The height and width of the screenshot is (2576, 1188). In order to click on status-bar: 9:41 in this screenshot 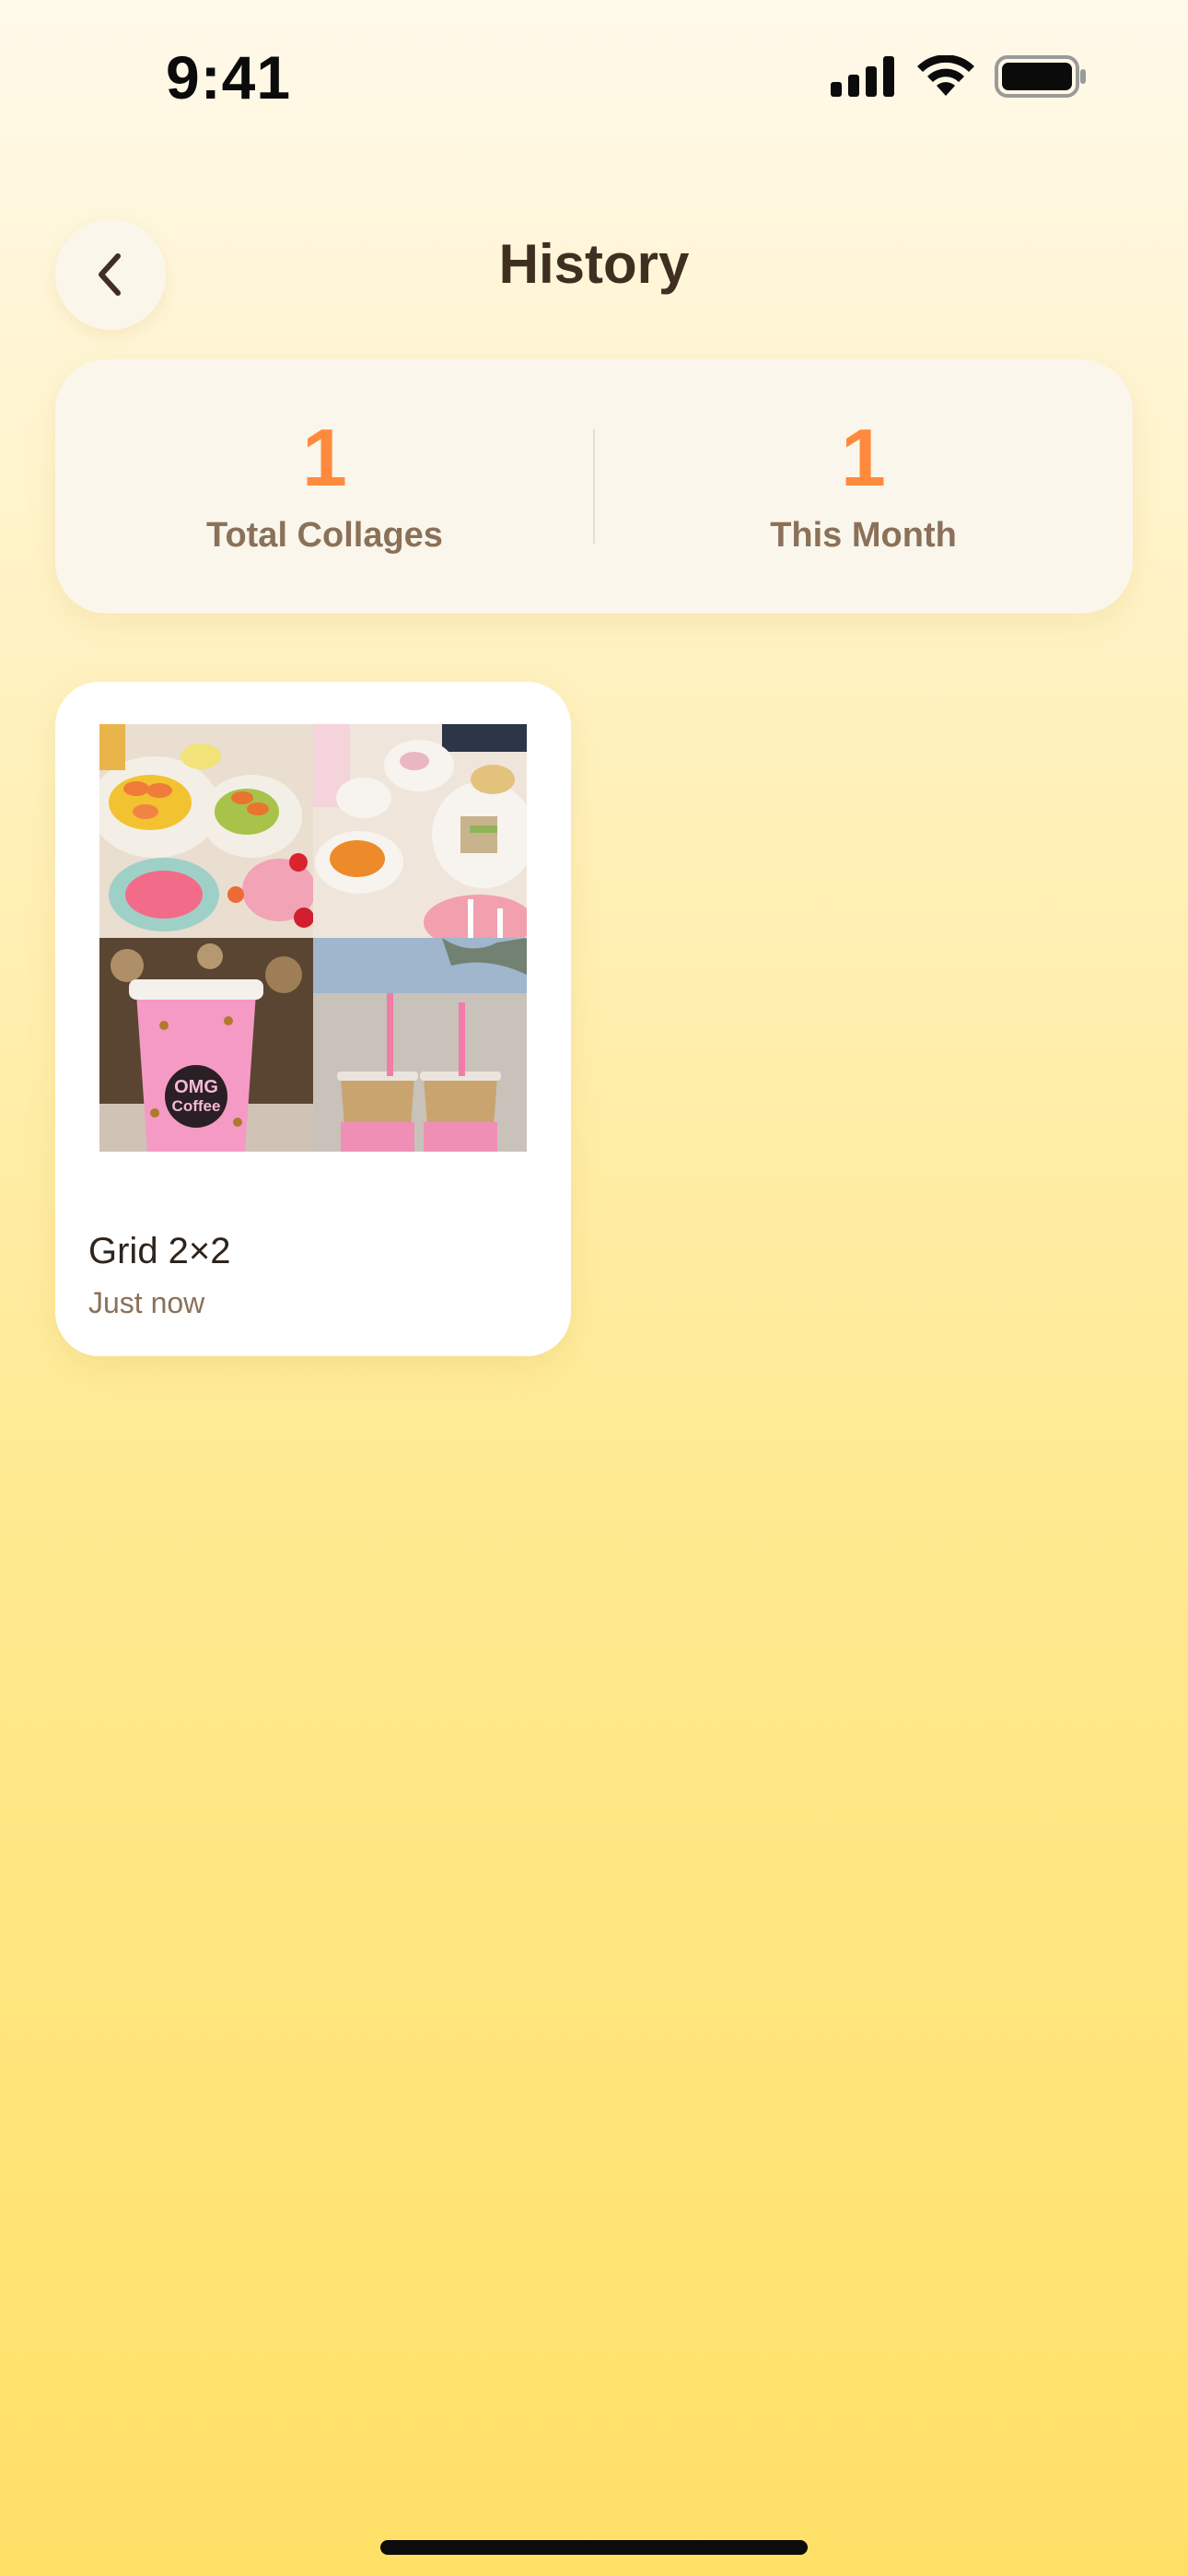, I will do `click(594, 78)`.